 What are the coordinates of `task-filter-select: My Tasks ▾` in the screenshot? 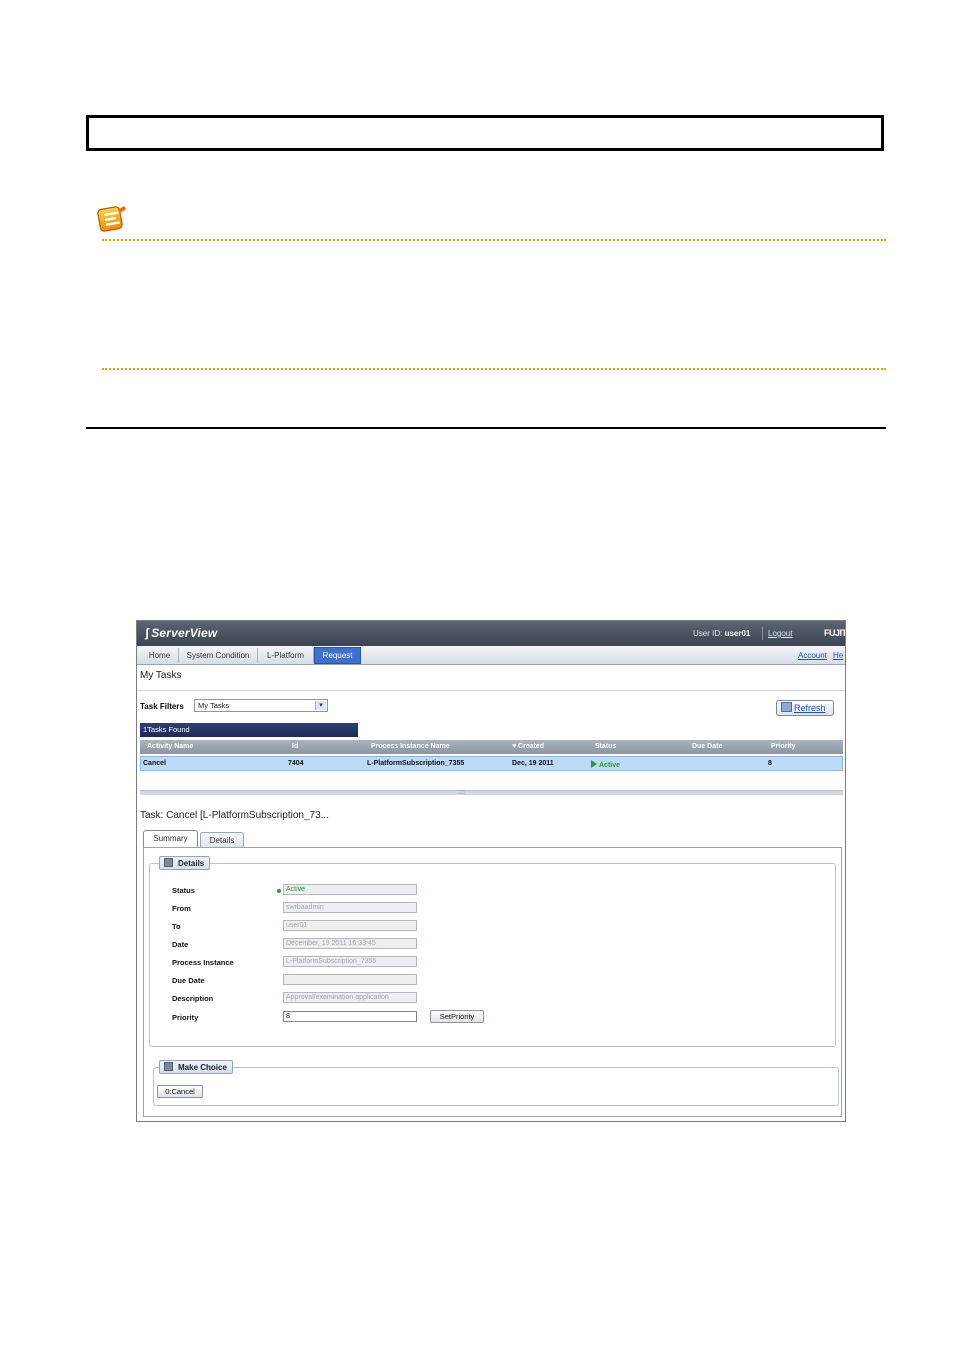 It's located at (261, 705).